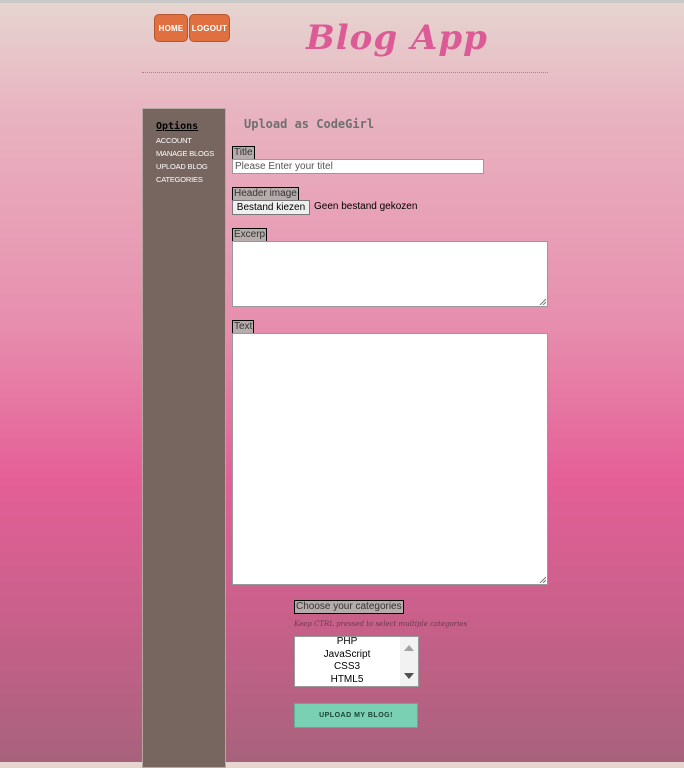  I want to click on sidebar-item-manage-blogs: MANAGE BLOGS, so click(185, 153).